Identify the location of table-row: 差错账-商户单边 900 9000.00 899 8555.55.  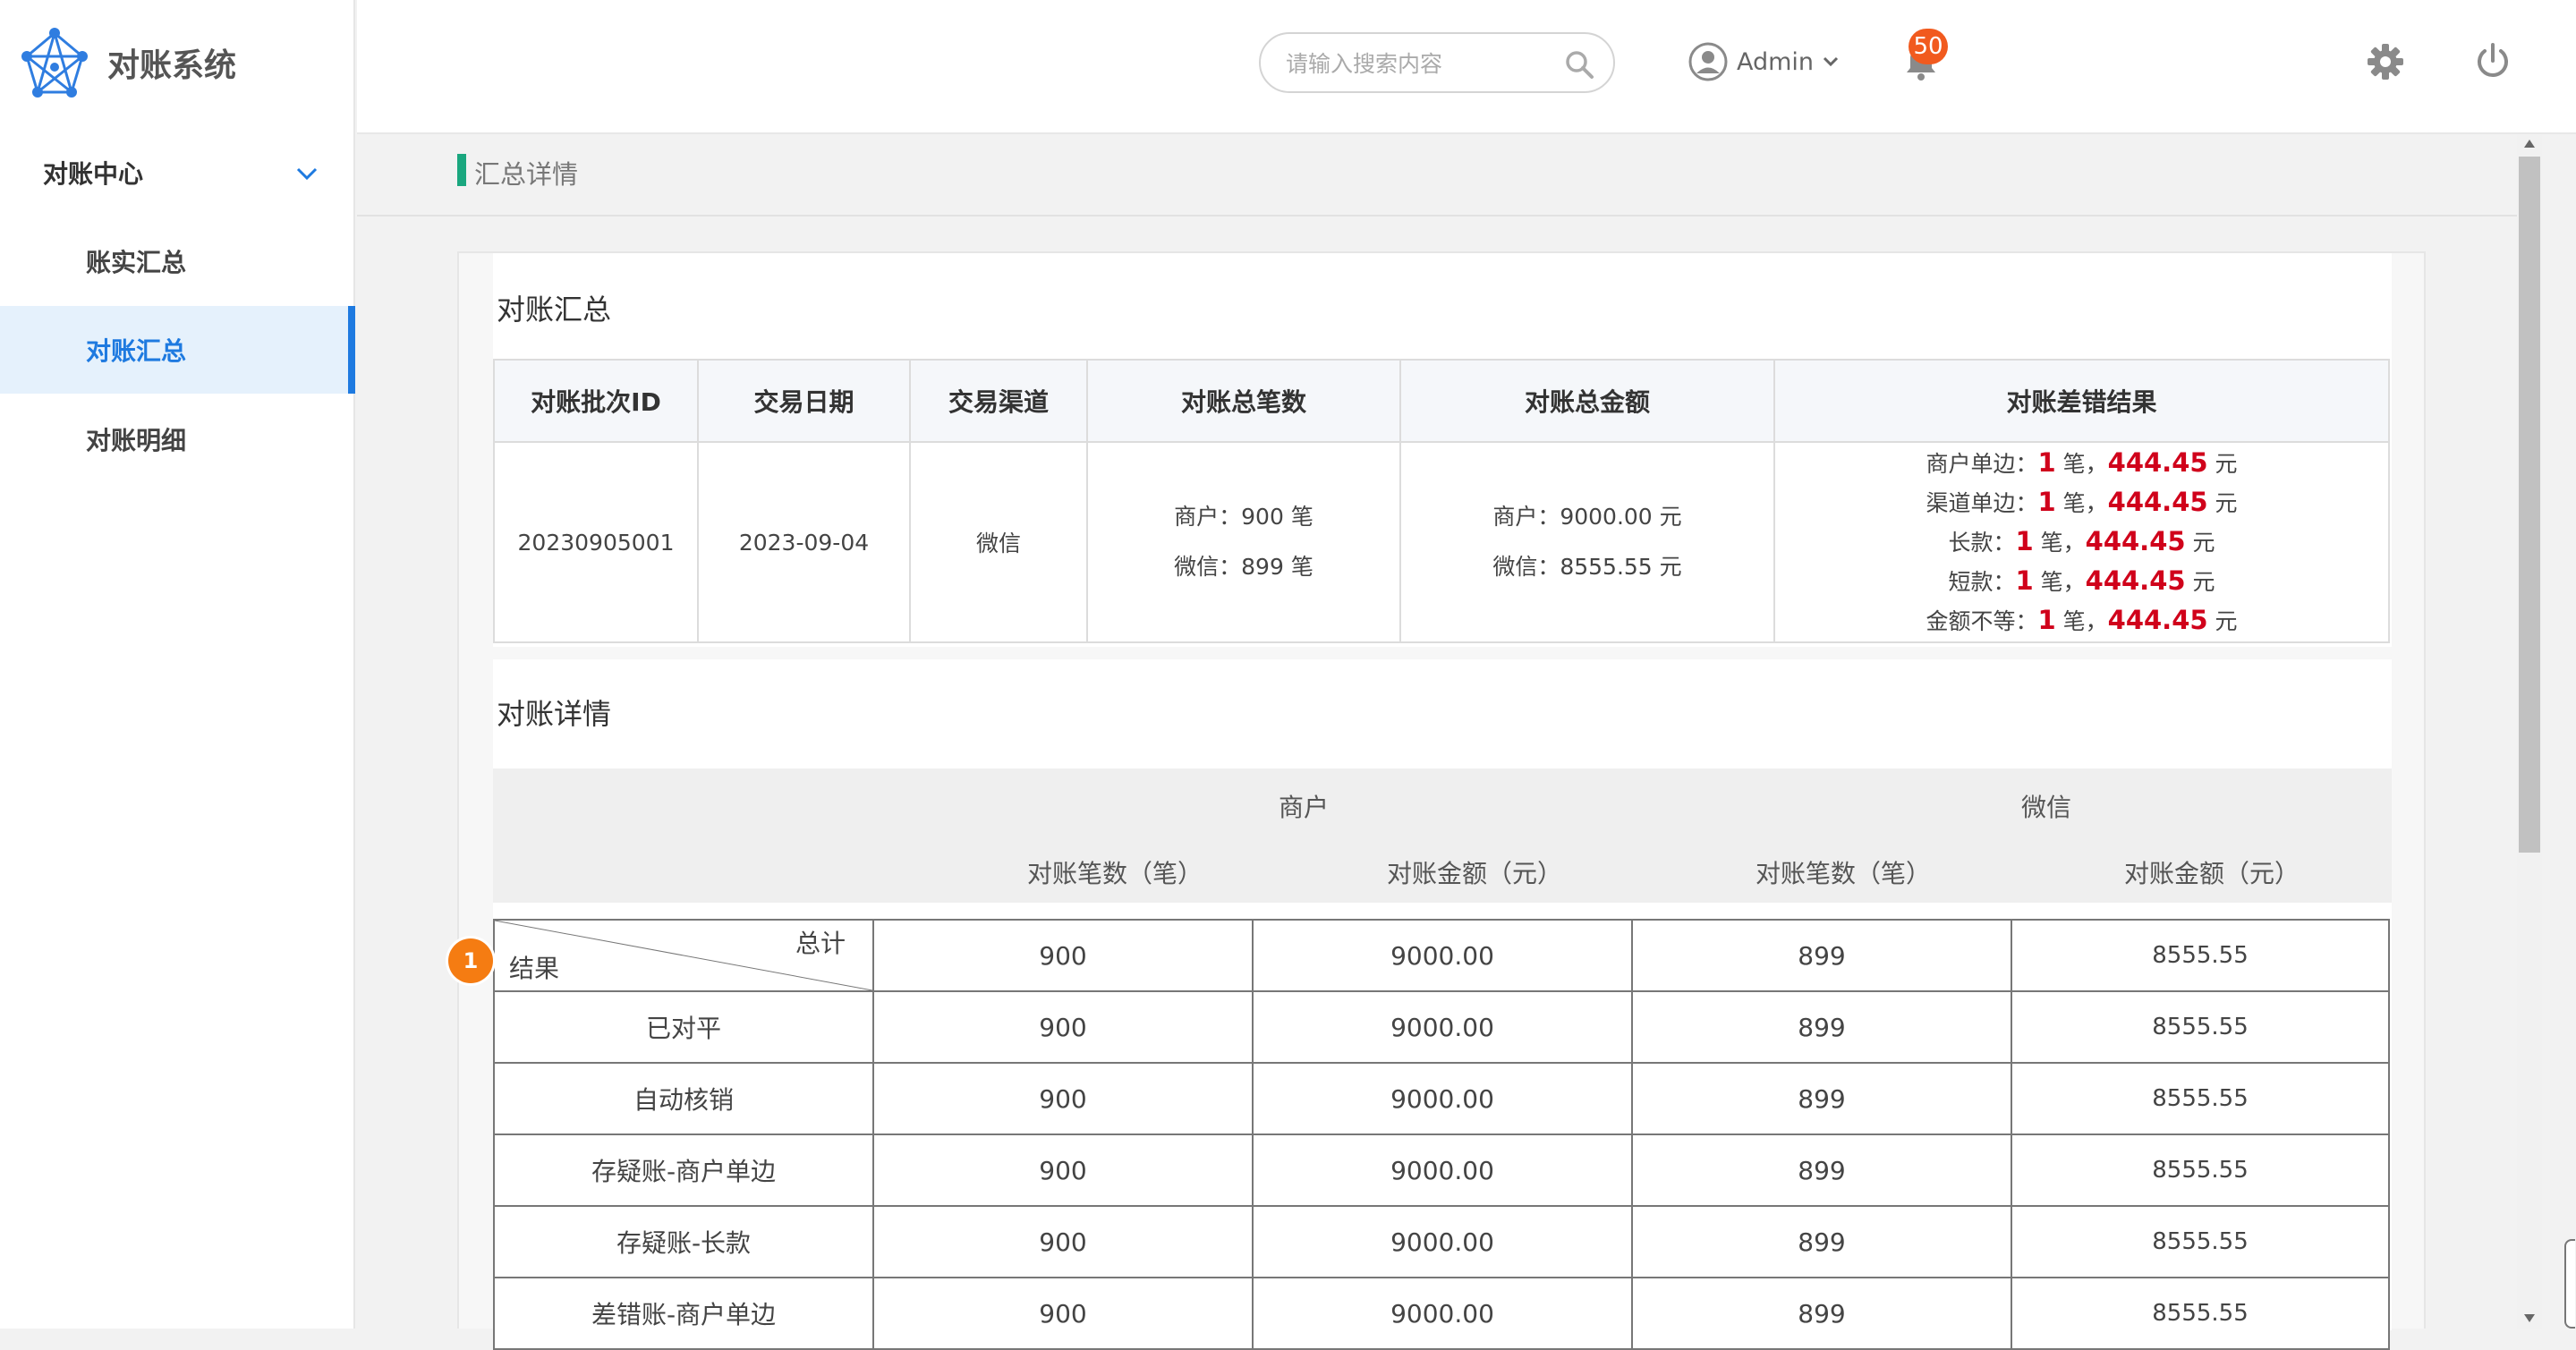
(1441, 1313).